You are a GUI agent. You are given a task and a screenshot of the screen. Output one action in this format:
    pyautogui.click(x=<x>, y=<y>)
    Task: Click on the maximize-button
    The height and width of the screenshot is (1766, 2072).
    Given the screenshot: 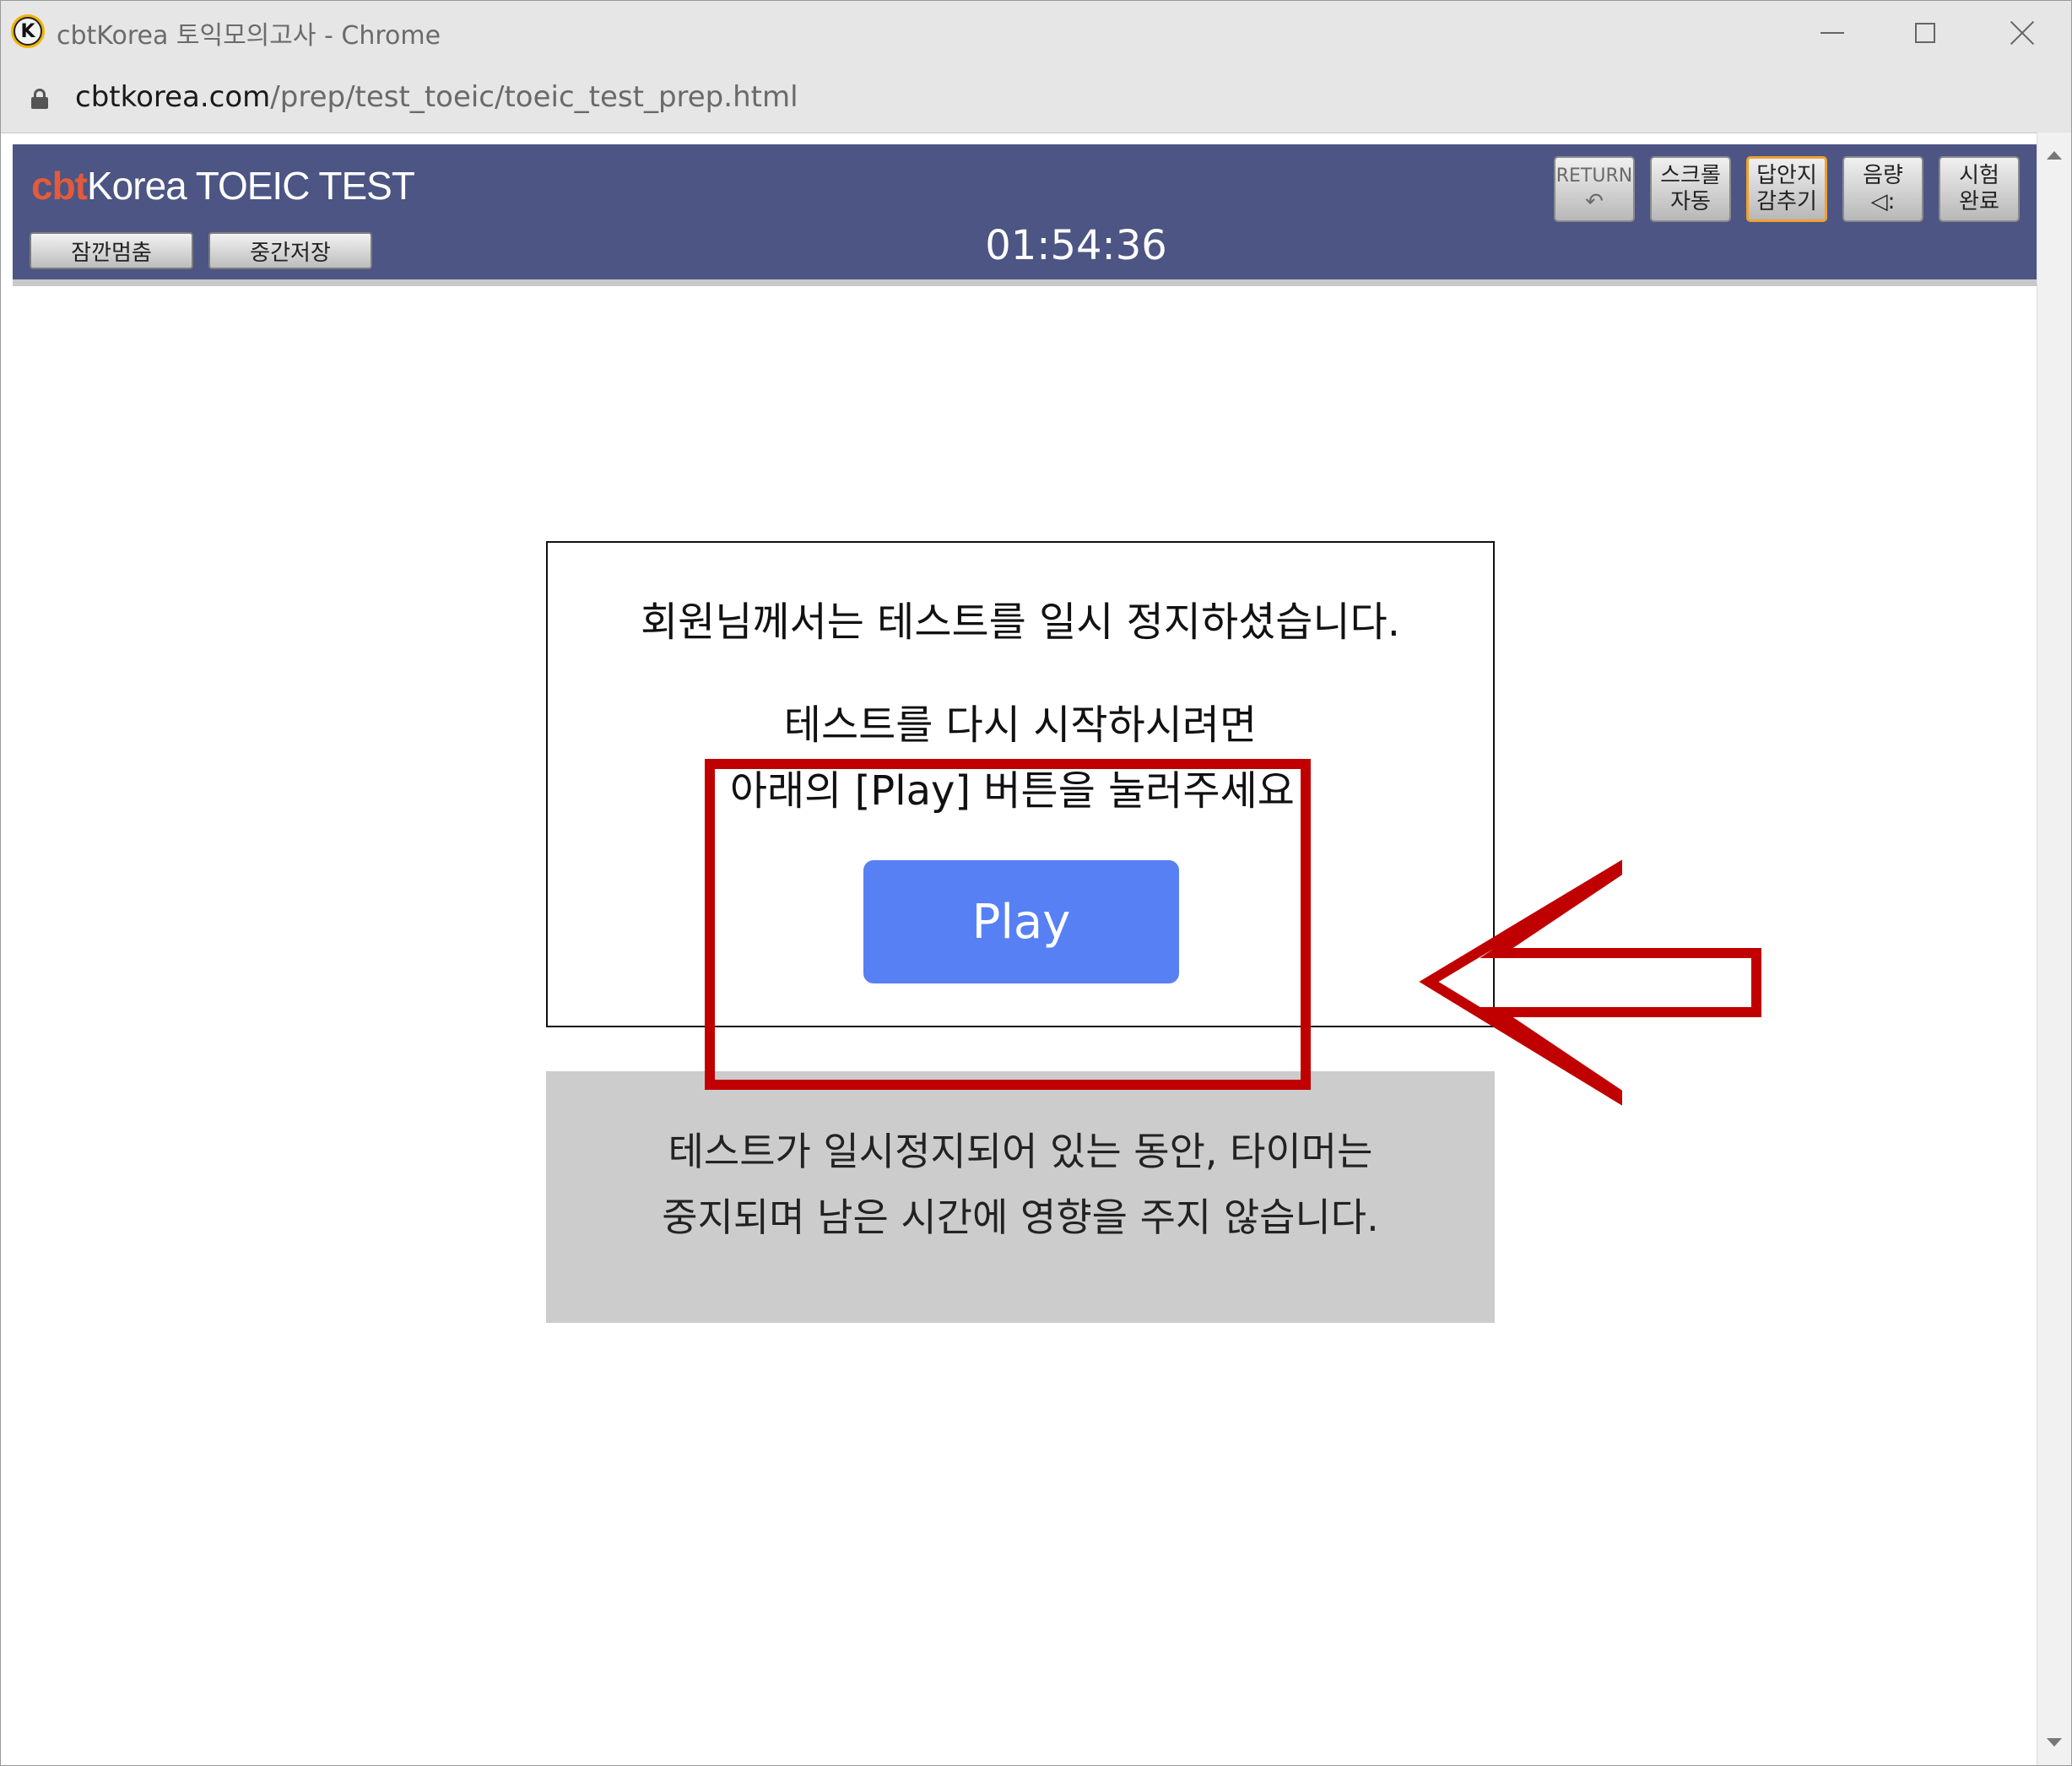 What is the action you would take?
    pyautogui.click(x=1925, y=33)
    